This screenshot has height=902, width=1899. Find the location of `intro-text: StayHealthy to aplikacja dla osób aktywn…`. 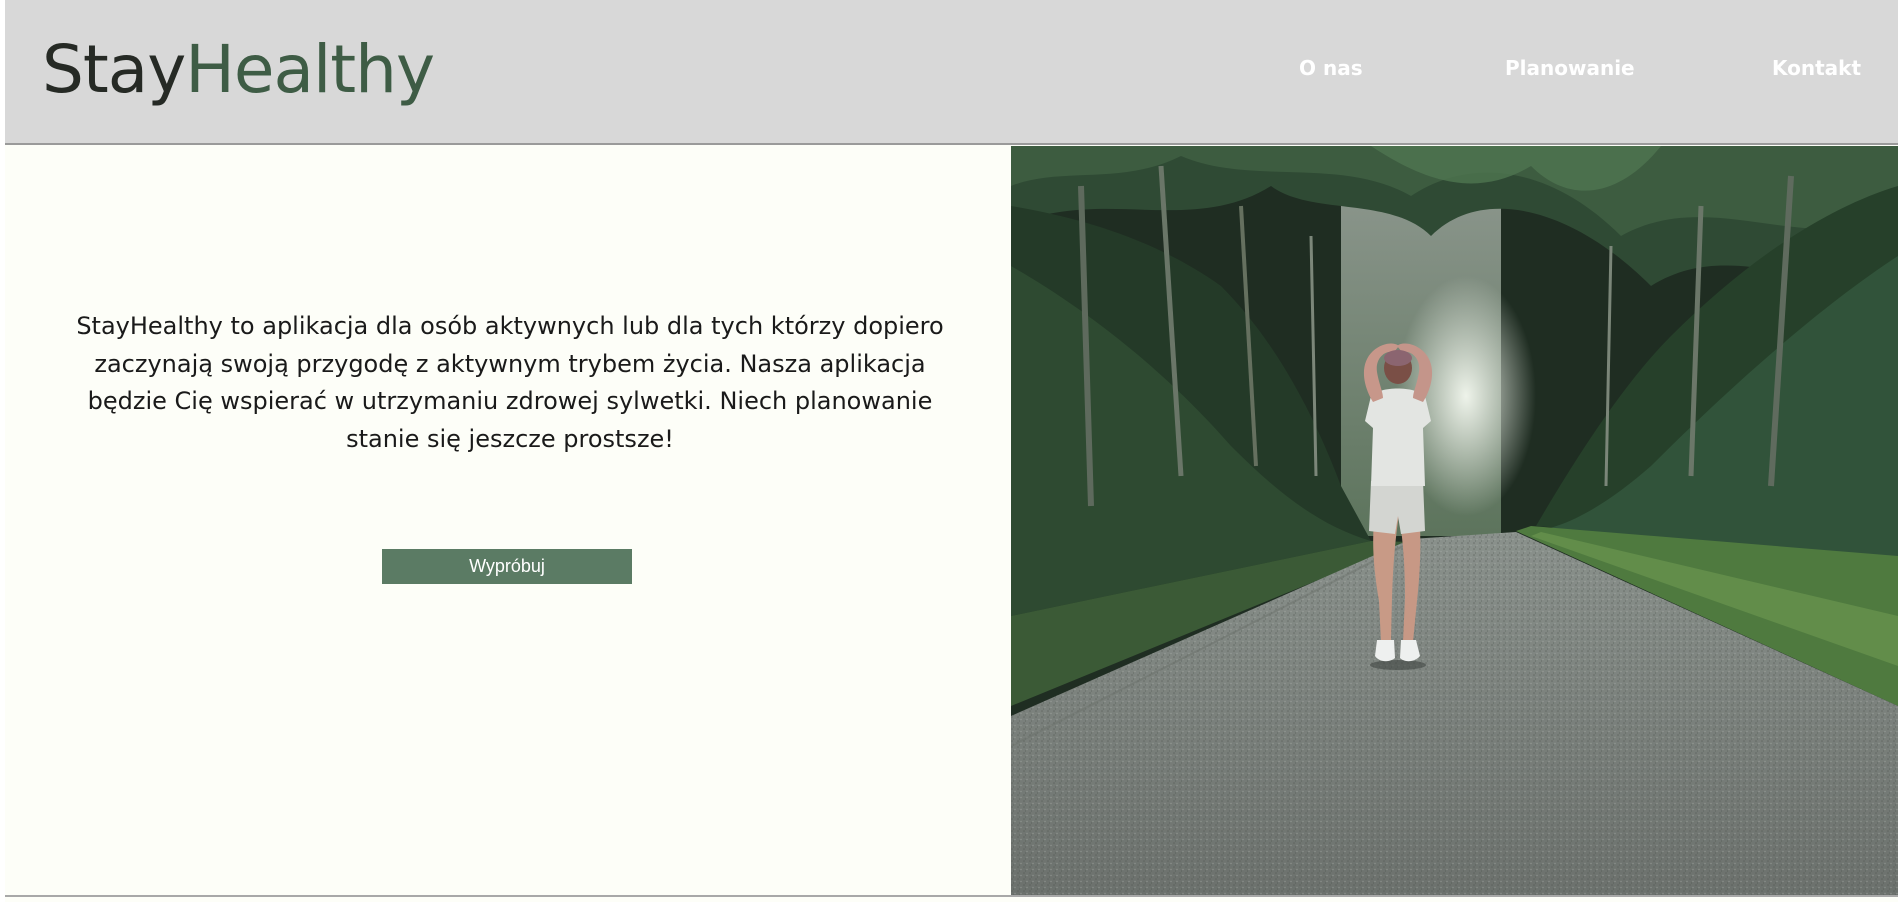

intro-text: StayHealthy to aplikacja dla osób aktywn… is located at coordinates (510, 382).